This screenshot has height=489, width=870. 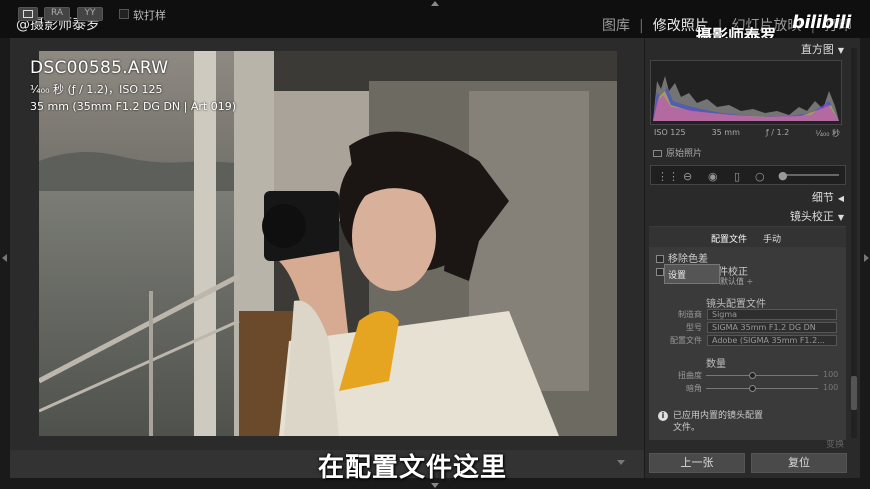 I want to click on before-after-button: RA, so click(x=57, y=14).